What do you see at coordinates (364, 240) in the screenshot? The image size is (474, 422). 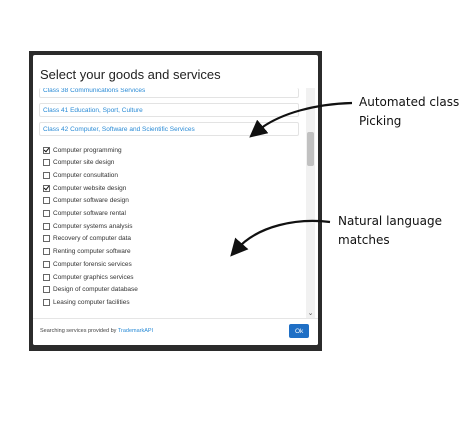 I see `annotation-natural-line2: matches` at bounding box center [364, 240].